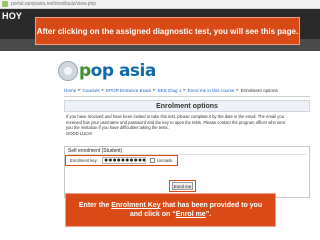 Image resolution: width=320 pixels, height=240 pixels. Describe the element at coordinates (208, 214) in the screenshot. I see `callout-bottom-part: ”.` at that location.